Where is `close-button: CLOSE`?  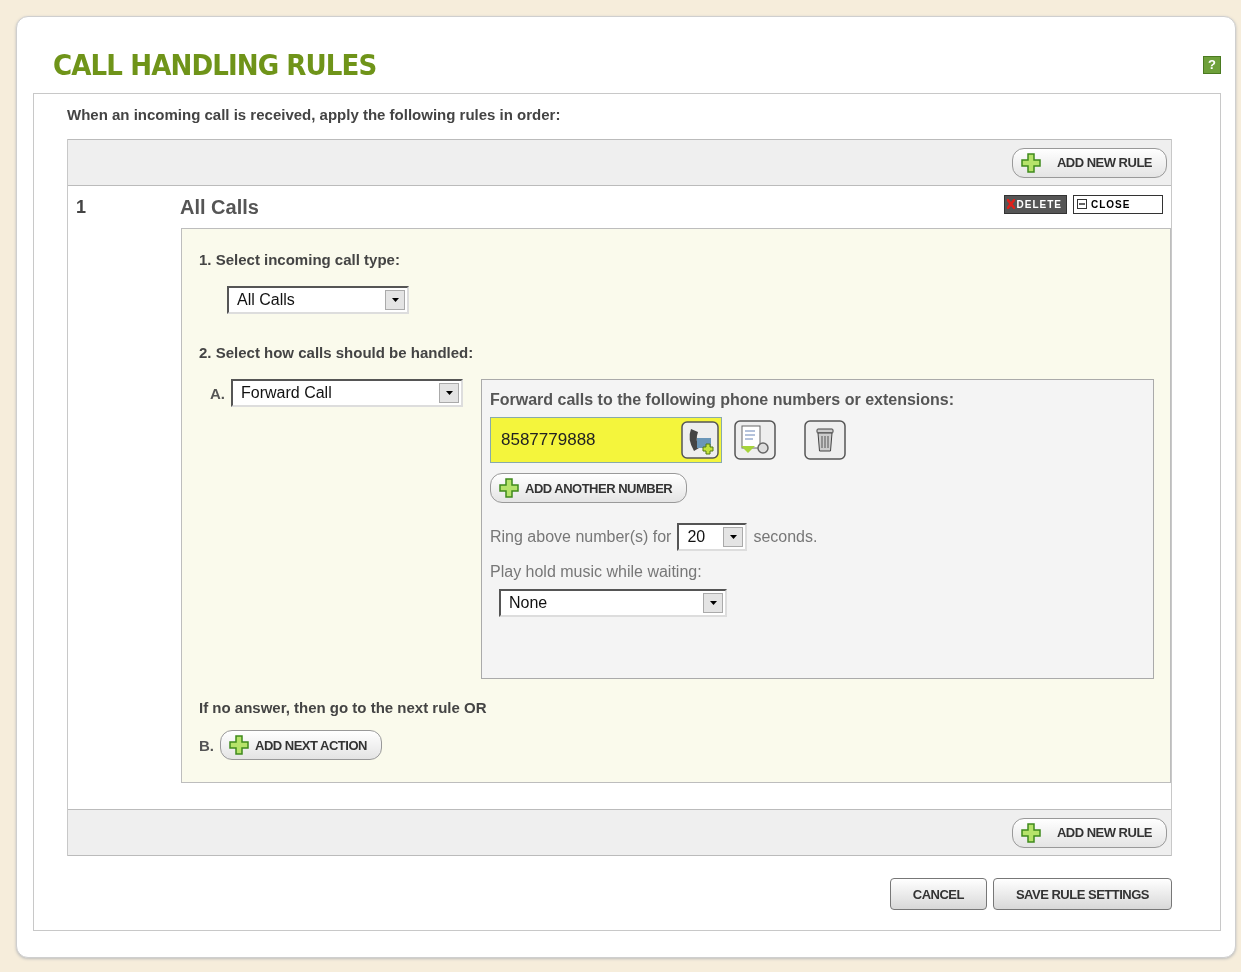 close-button: CLOSE is located at coordinates (1118, 204).